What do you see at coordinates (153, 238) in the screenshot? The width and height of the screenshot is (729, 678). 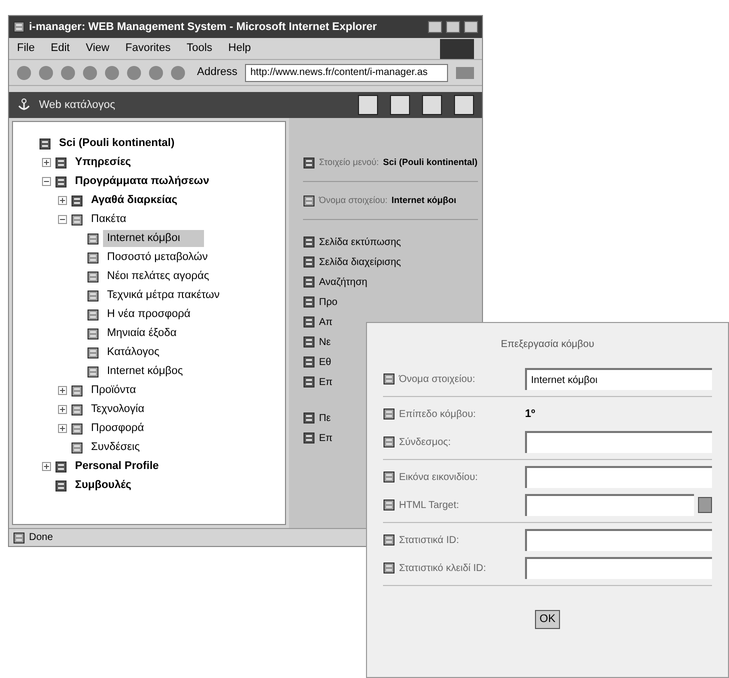 I see `tree-item: Internet κόμβοι` at bounding box center [153, 238].